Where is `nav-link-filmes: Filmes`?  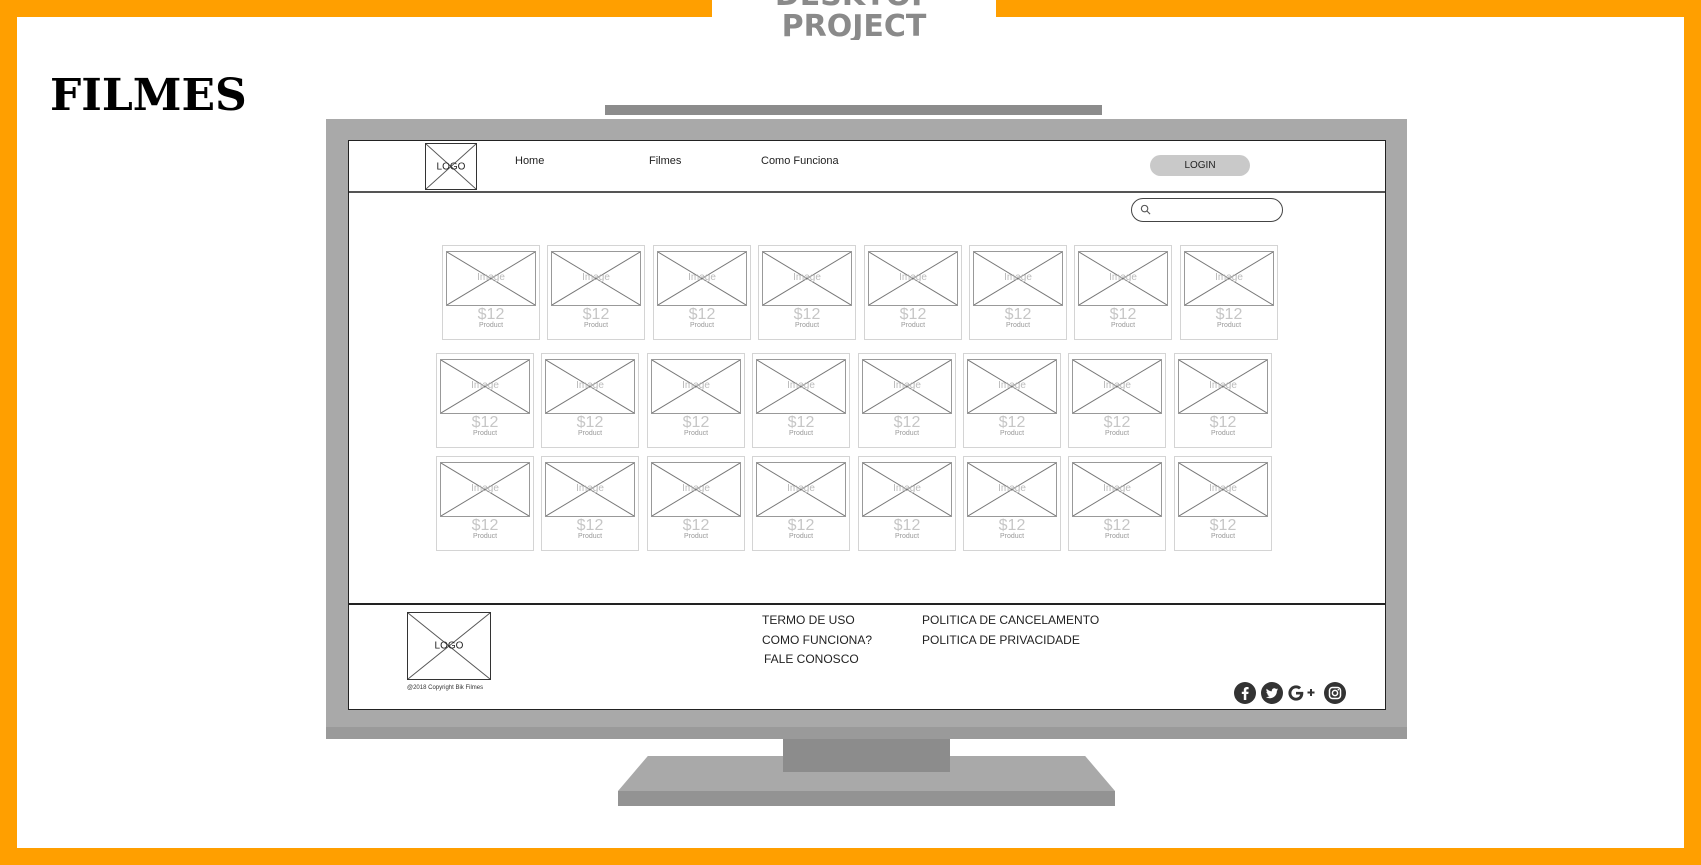 nav-link-filmes: Filmes is located at coordinates (665, 161).